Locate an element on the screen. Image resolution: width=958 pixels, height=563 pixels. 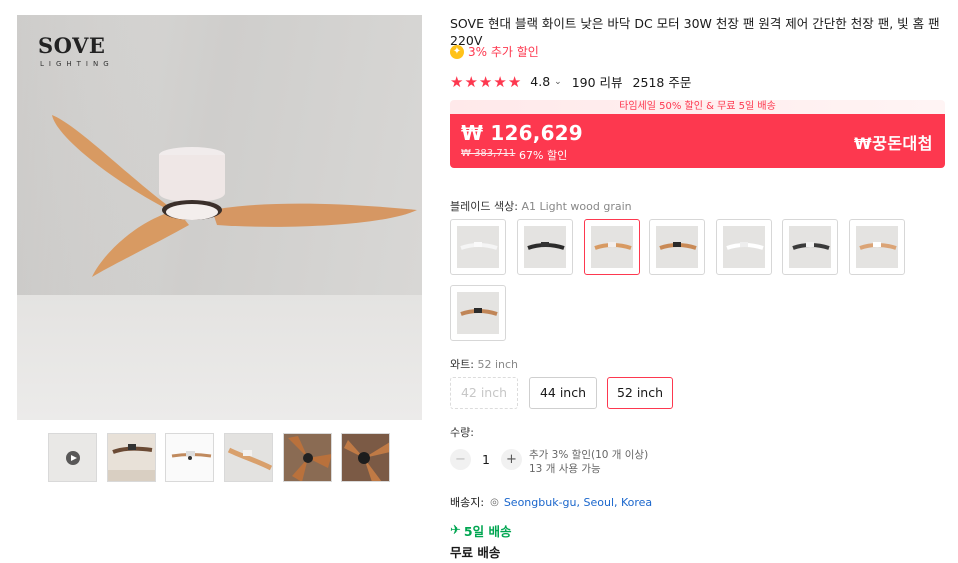
stock-available-note: 13 개 사용 가능 is located at coordinates (565, 469).